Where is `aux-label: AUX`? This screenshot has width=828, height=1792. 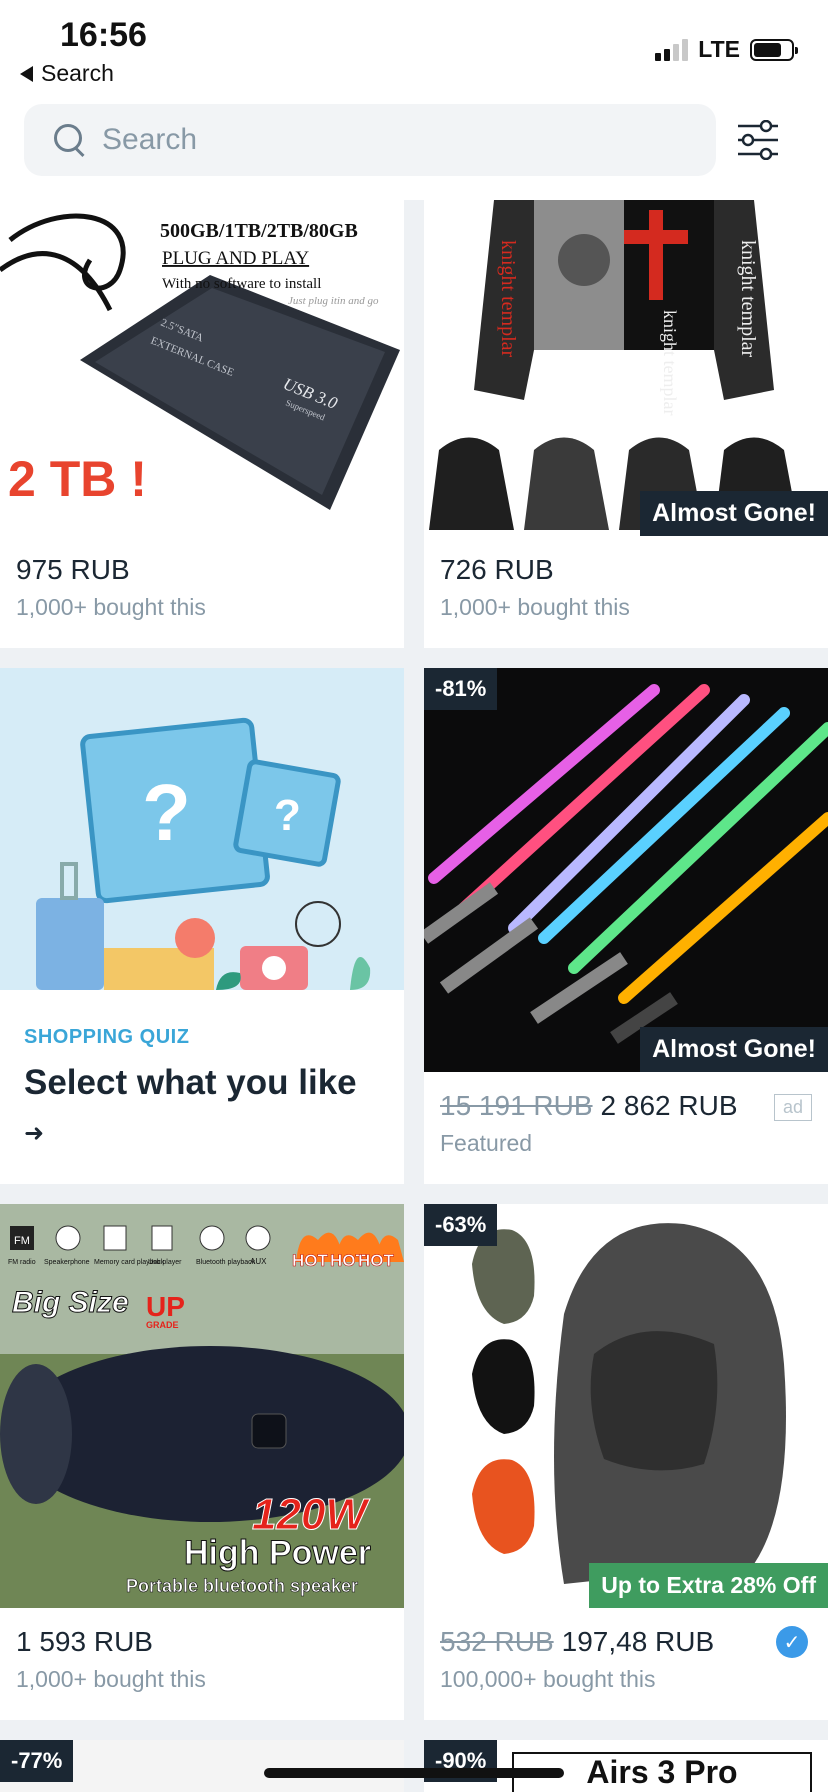 aux-label: AUX is located at coordinates (258, 1261).